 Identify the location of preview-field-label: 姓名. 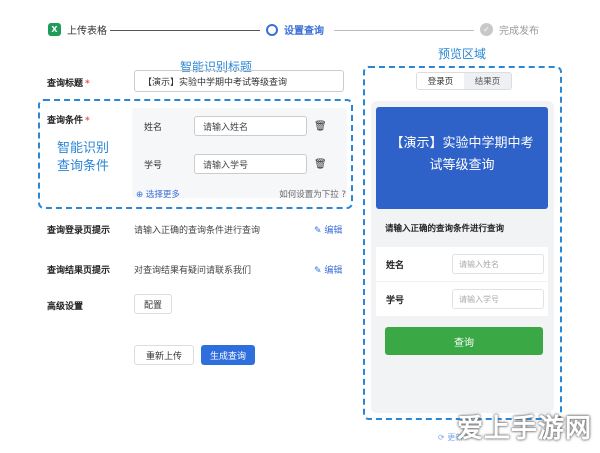
(395, 265).